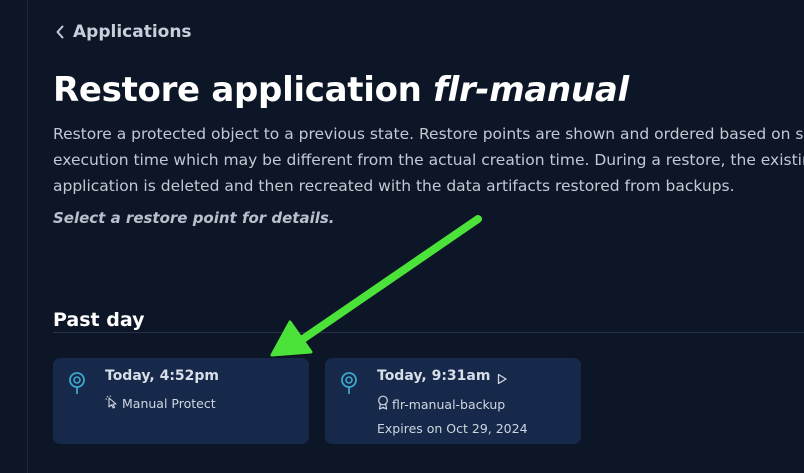 The width and height of the screenshot is (804, 473). I want to click on restore-point-expiry: Expires on Oct 29, 2024, so click(452, 428).